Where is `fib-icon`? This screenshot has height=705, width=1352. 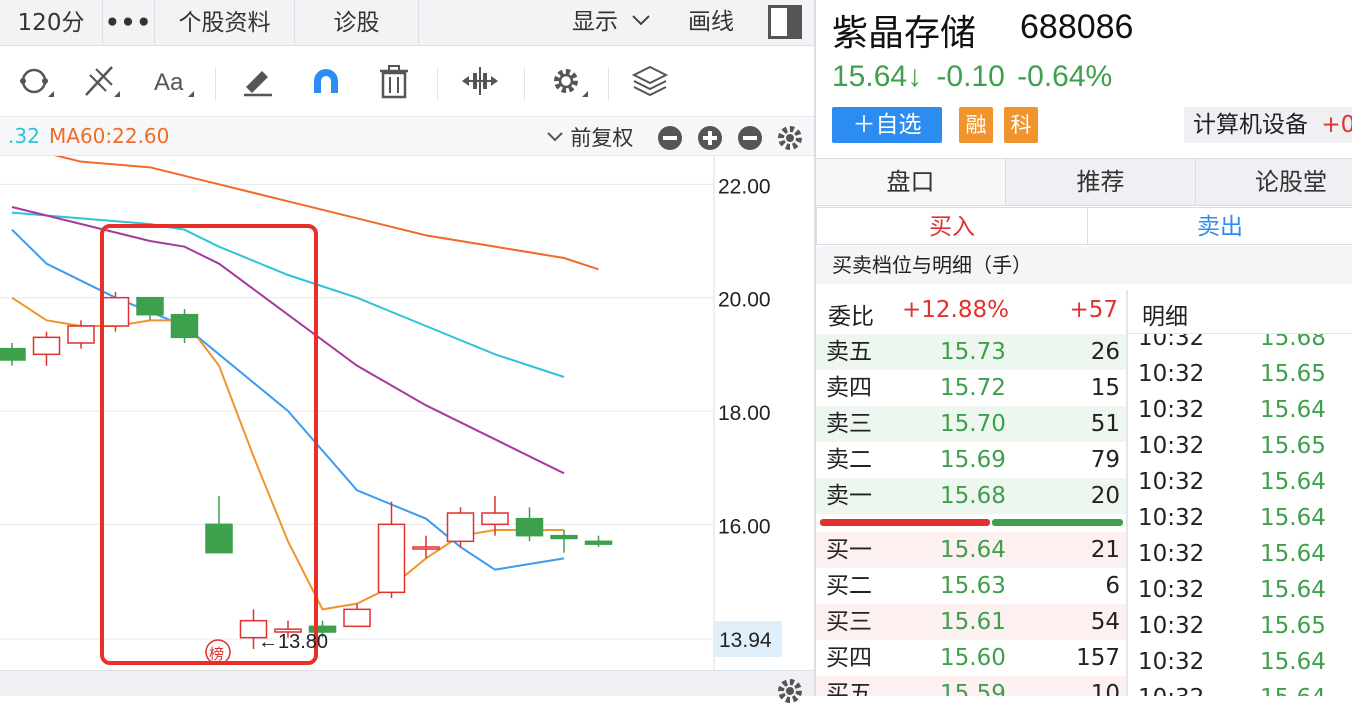 fib-icon is located at coordinates (102, 81).